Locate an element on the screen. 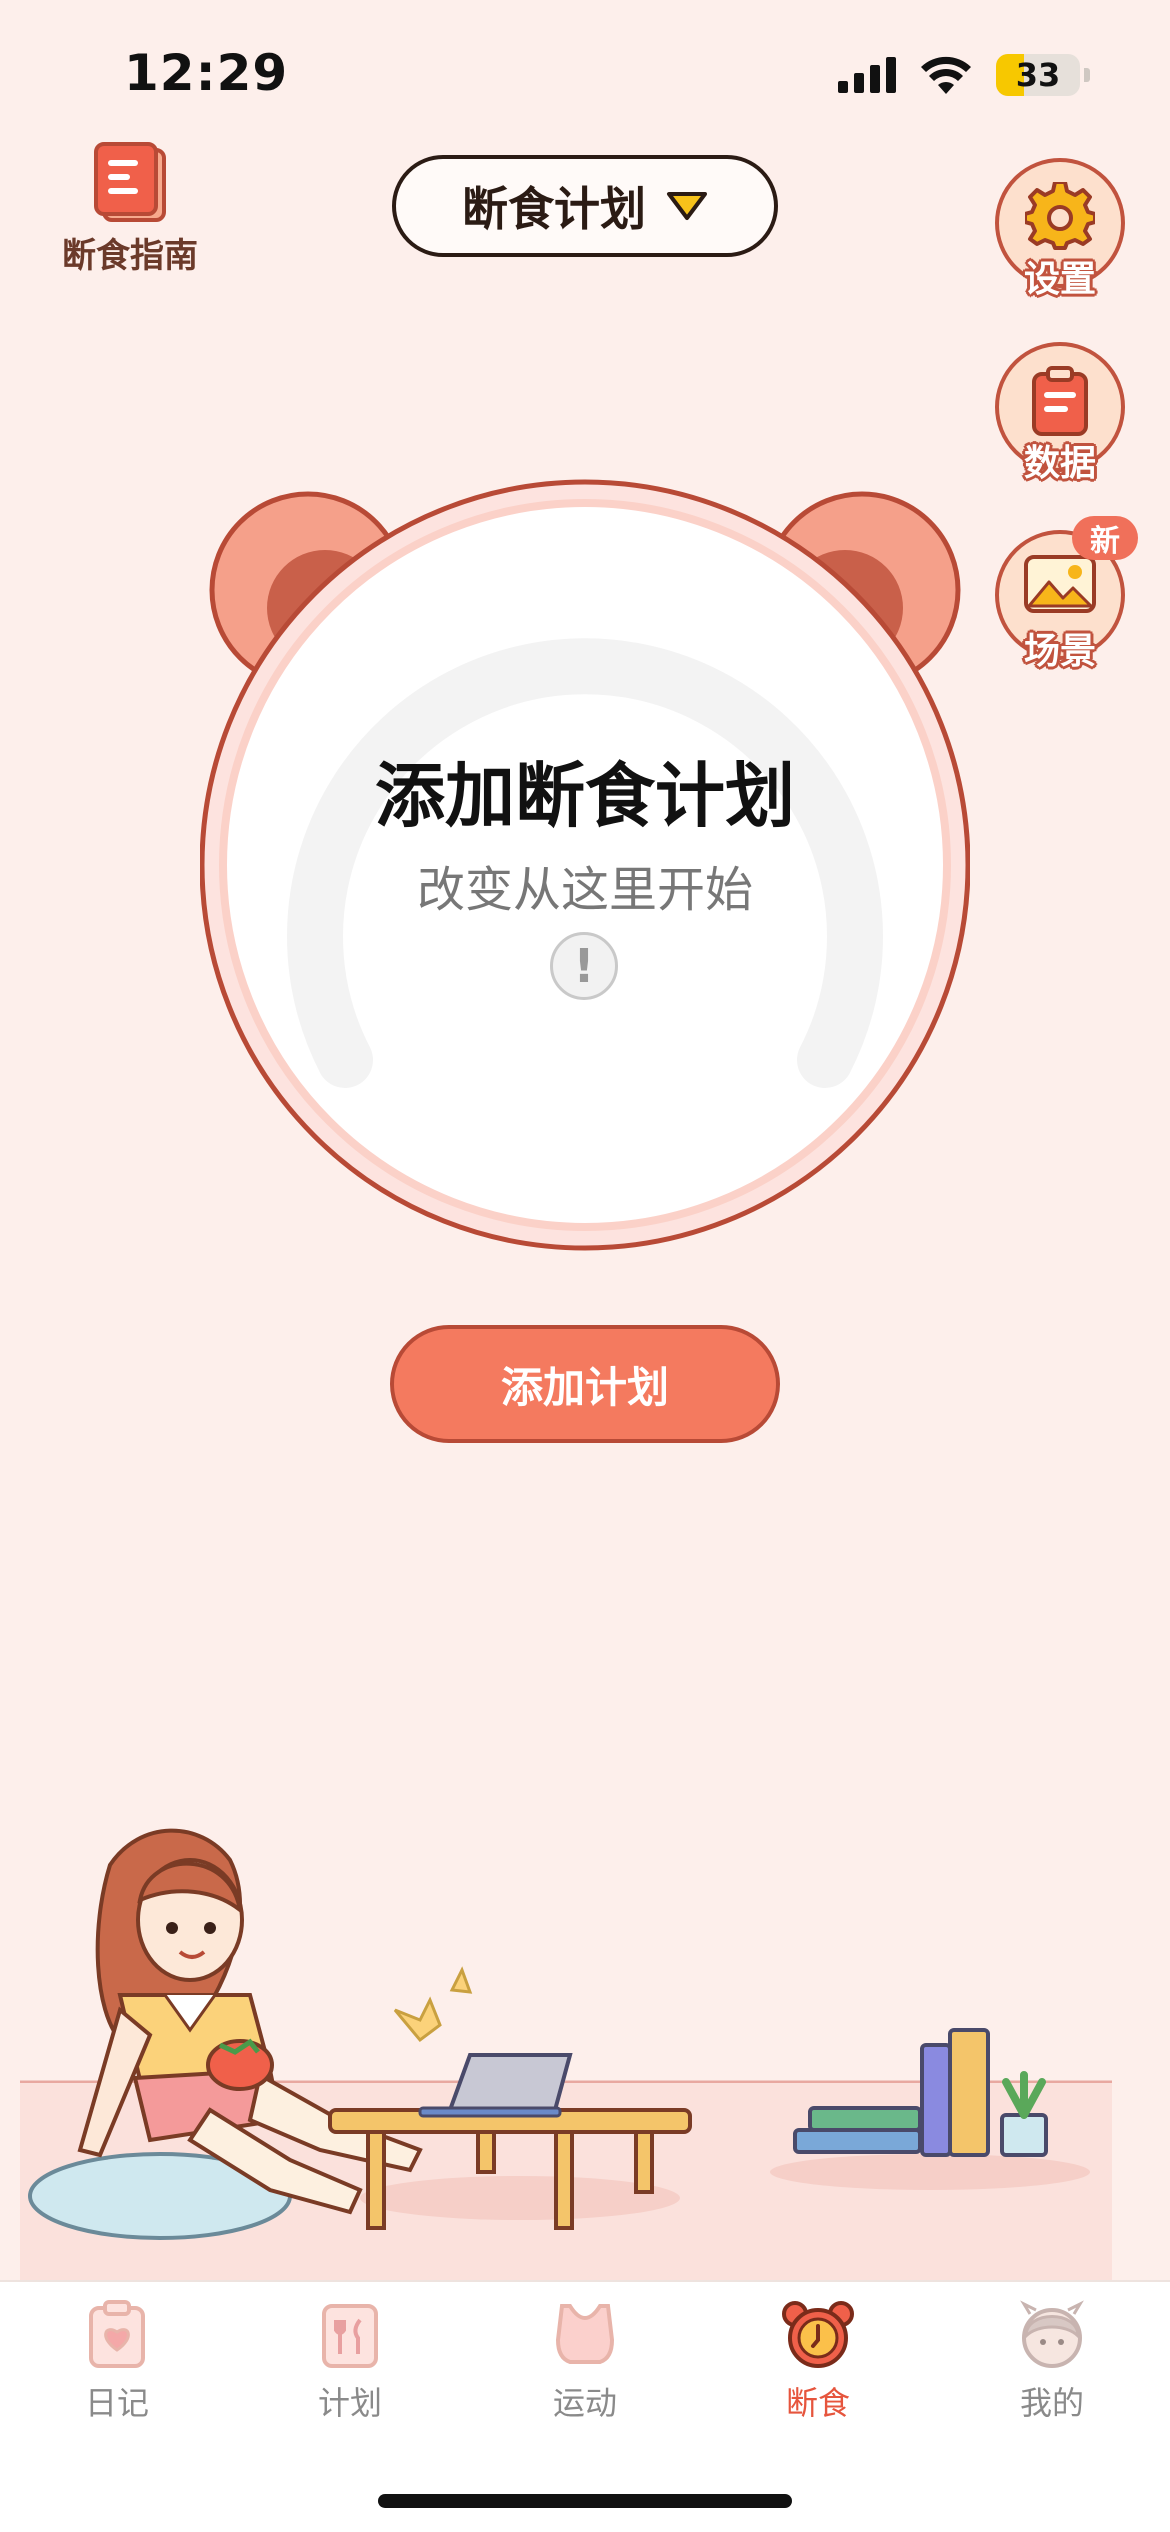 The width and height of the screenshot is (1170, 2532). tab-diary: 日记 is located at coordinates (117, 2385).